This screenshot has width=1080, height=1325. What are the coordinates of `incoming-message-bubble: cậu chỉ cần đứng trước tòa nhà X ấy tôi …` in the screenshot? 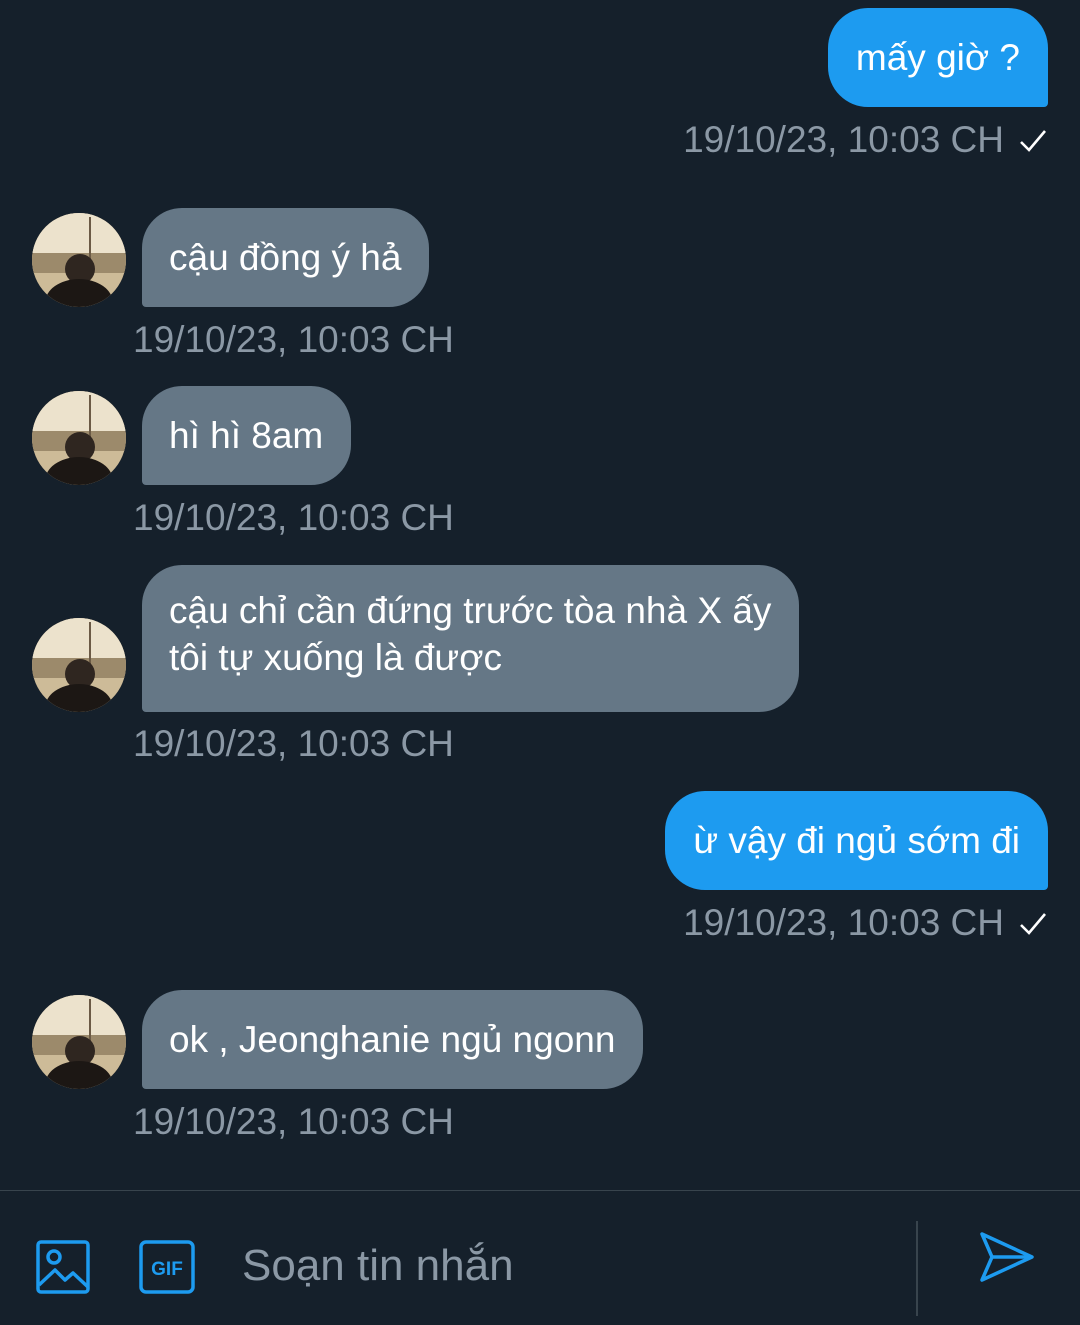 It's located at (471, 638).